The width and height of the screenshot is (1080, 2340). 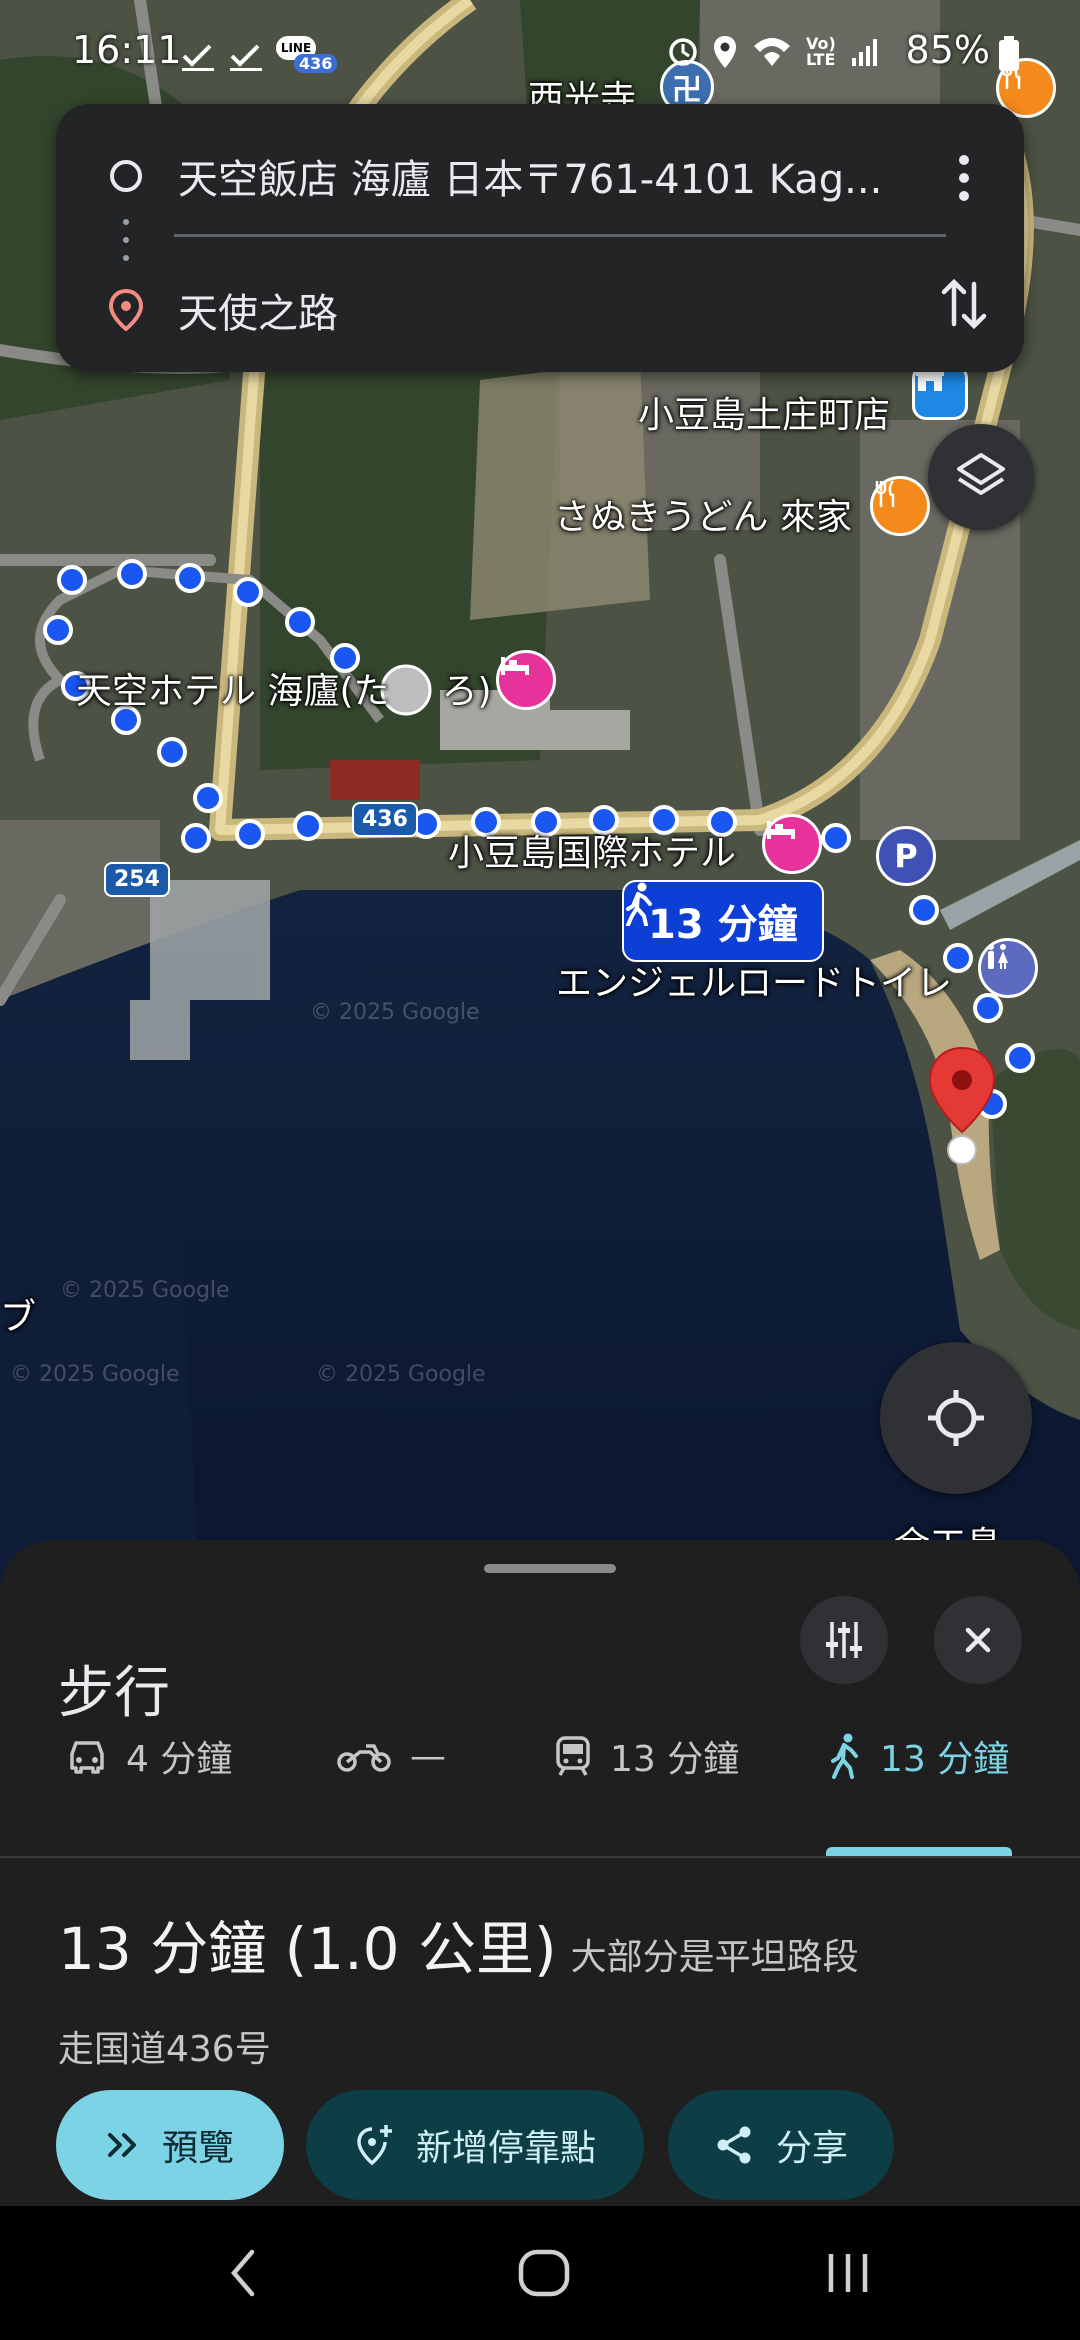 I want to click on crosshair-icon, so click(x=956, y=1418).